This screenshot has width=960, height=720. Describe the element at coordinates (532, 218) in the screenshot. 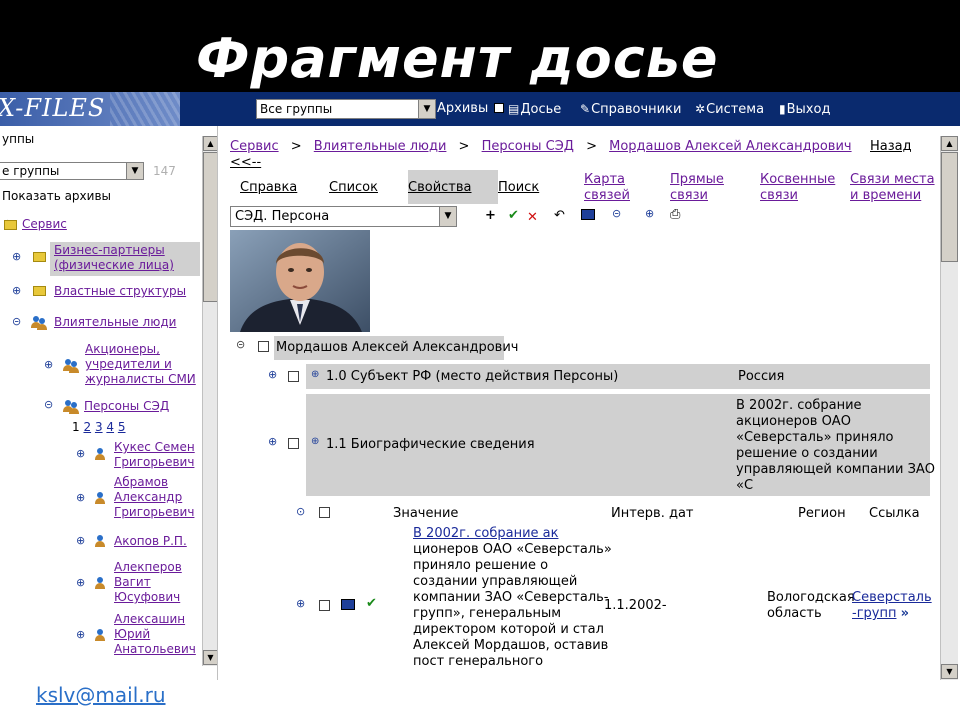

I see `delete-x-icon: ✕` at that location.